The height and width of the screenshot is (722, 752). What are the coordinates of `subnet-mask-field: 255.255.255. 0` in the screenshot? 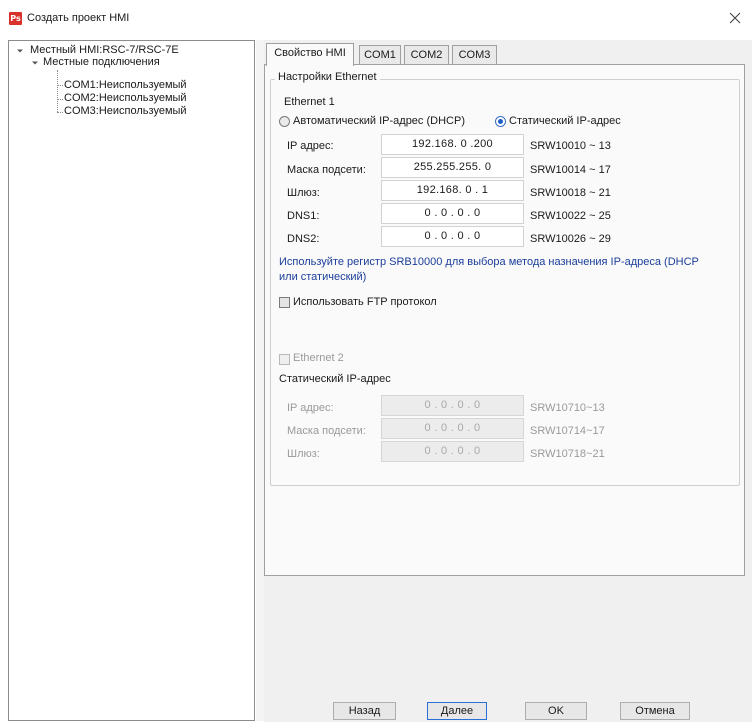 It's located at (452, 167).